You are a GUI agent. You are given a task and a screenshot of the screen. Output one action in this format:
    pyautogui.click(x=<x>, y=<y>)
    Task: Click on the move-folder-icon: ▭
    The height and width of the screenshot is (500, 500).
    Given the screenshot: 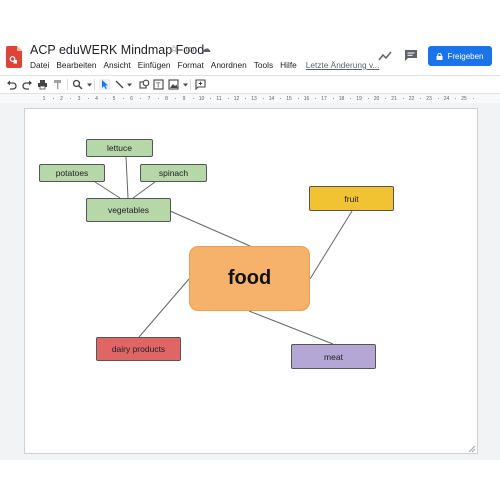 What is the action you would take?
    pyautogui.click(x=190, y=49)
    